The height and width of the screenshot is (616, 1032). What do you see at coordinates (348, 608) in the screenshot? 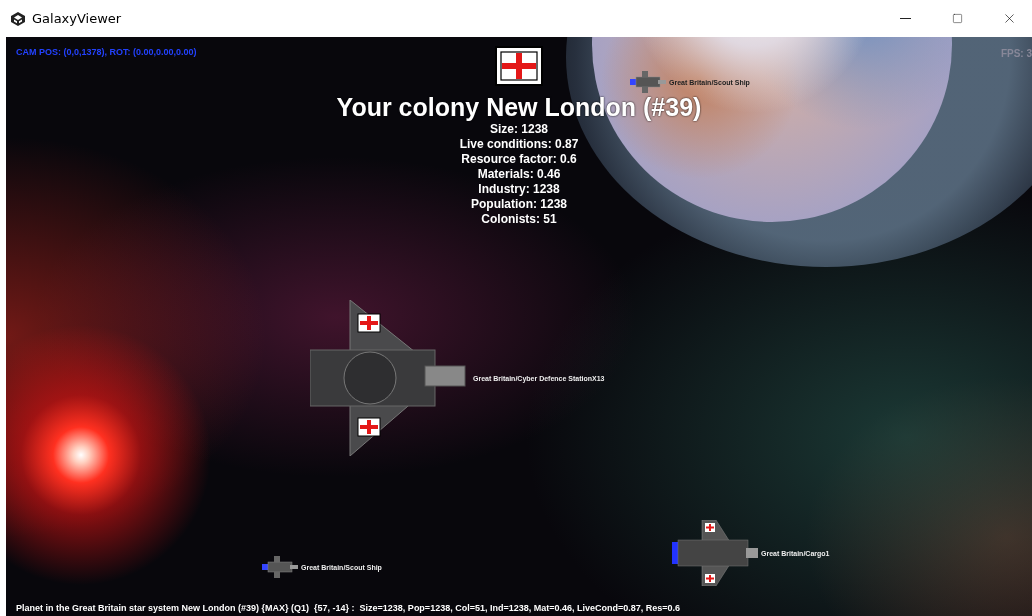
I see `status-text: Planet in the Great Britain star system New London (#39) {MAX} (Q1) {57, -14} : Size=1238, Pop=1238, Col=51, Ind=1238, Mat=0.46, LiveCond=0.87, Res=0.6` at bounding box center [348, 608].